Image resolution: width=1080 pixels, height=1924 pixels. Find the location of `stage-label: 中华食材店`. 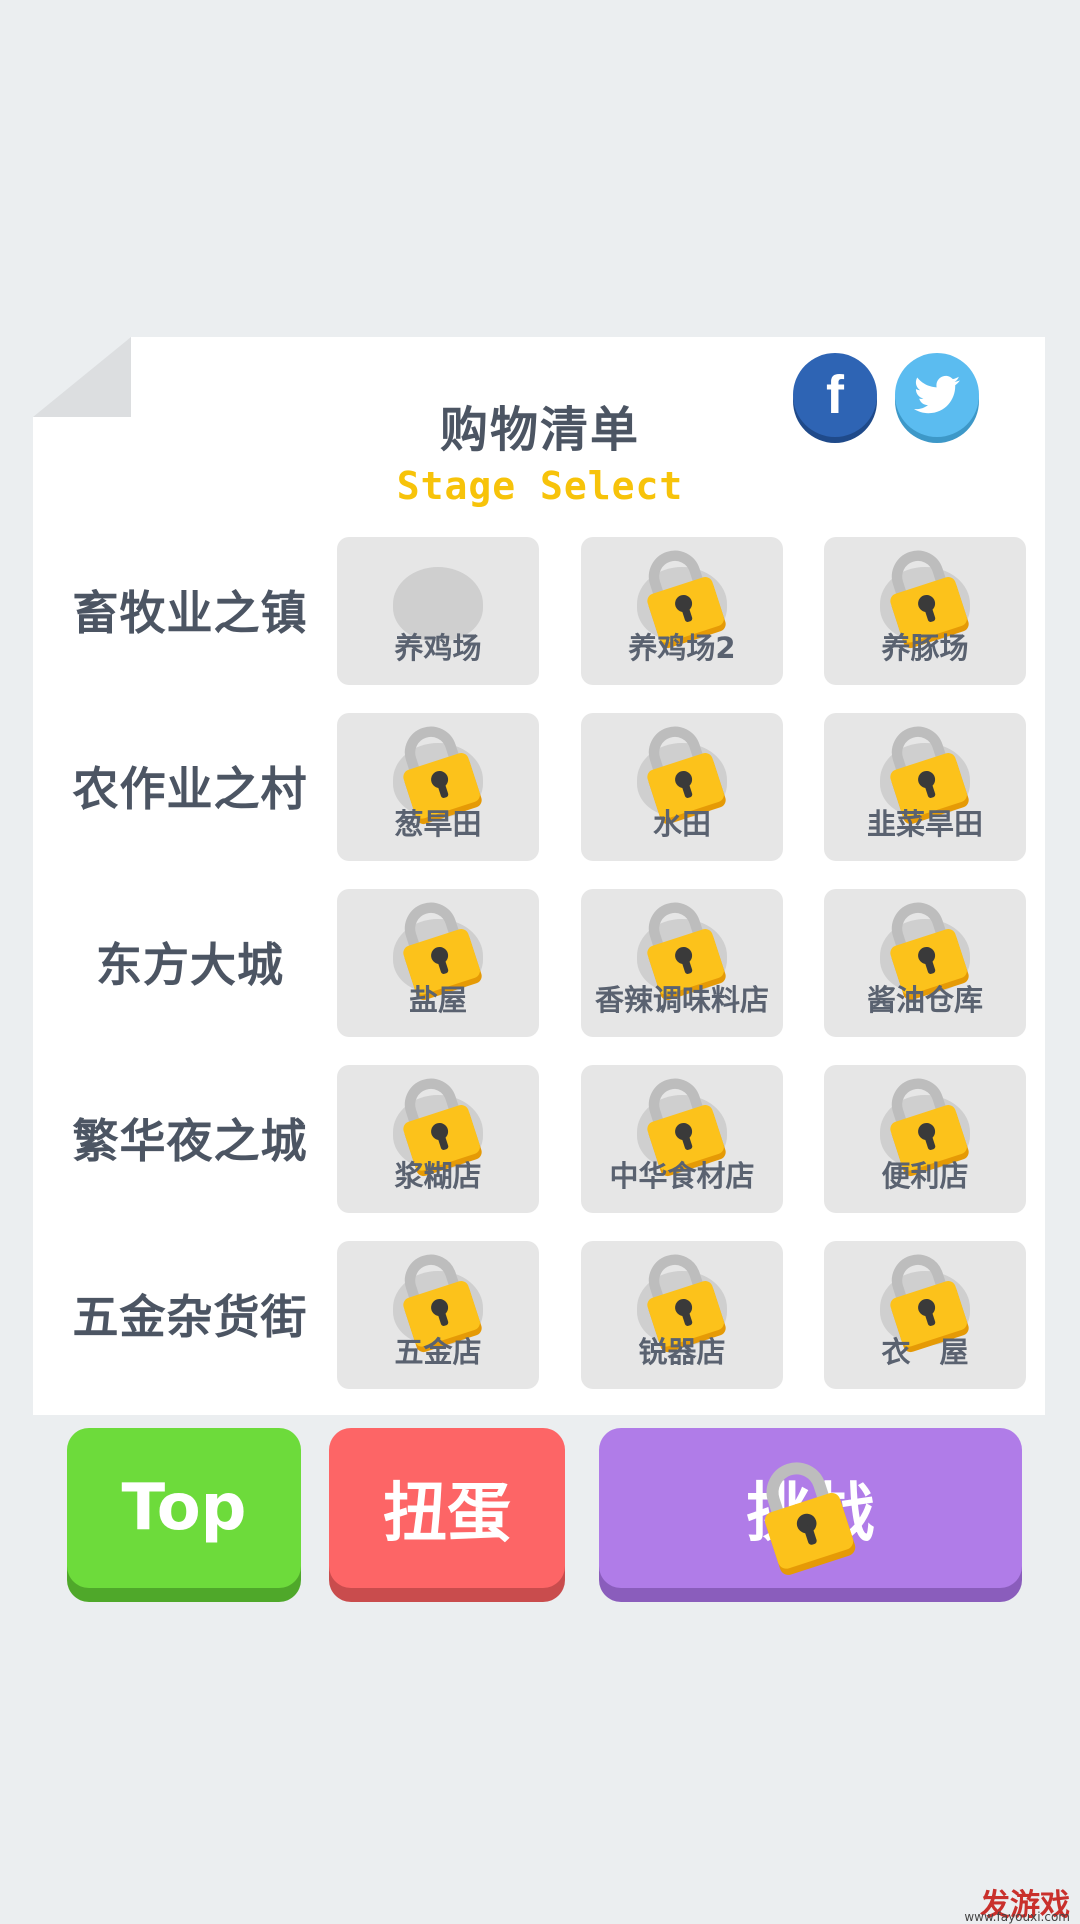

stage-label: 中华食材店 is located at coordinates (682, 1176).